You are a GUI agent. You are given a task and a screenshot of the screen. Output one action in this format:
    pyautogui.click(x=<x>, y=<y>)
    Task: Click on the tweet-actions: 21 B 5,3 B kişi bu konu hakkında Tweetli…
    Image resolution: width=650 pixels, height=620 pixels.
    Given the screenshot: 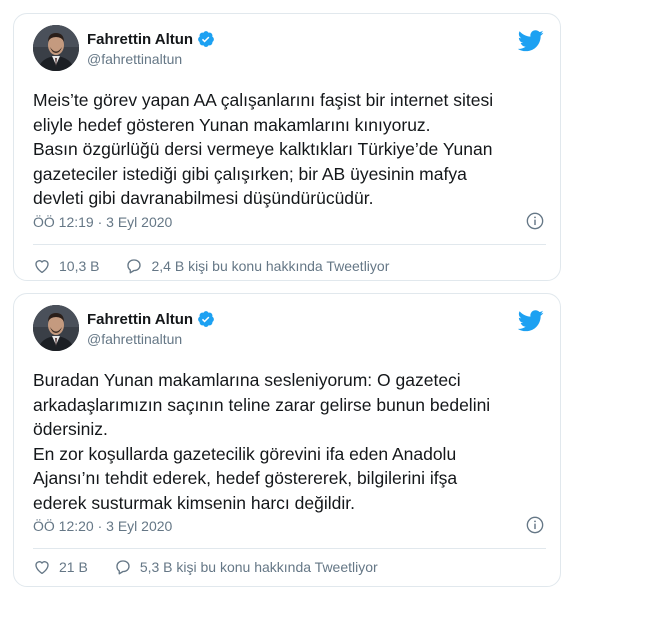 What is the action you would take?
    pyautogui.click(x=205, y=567)
    